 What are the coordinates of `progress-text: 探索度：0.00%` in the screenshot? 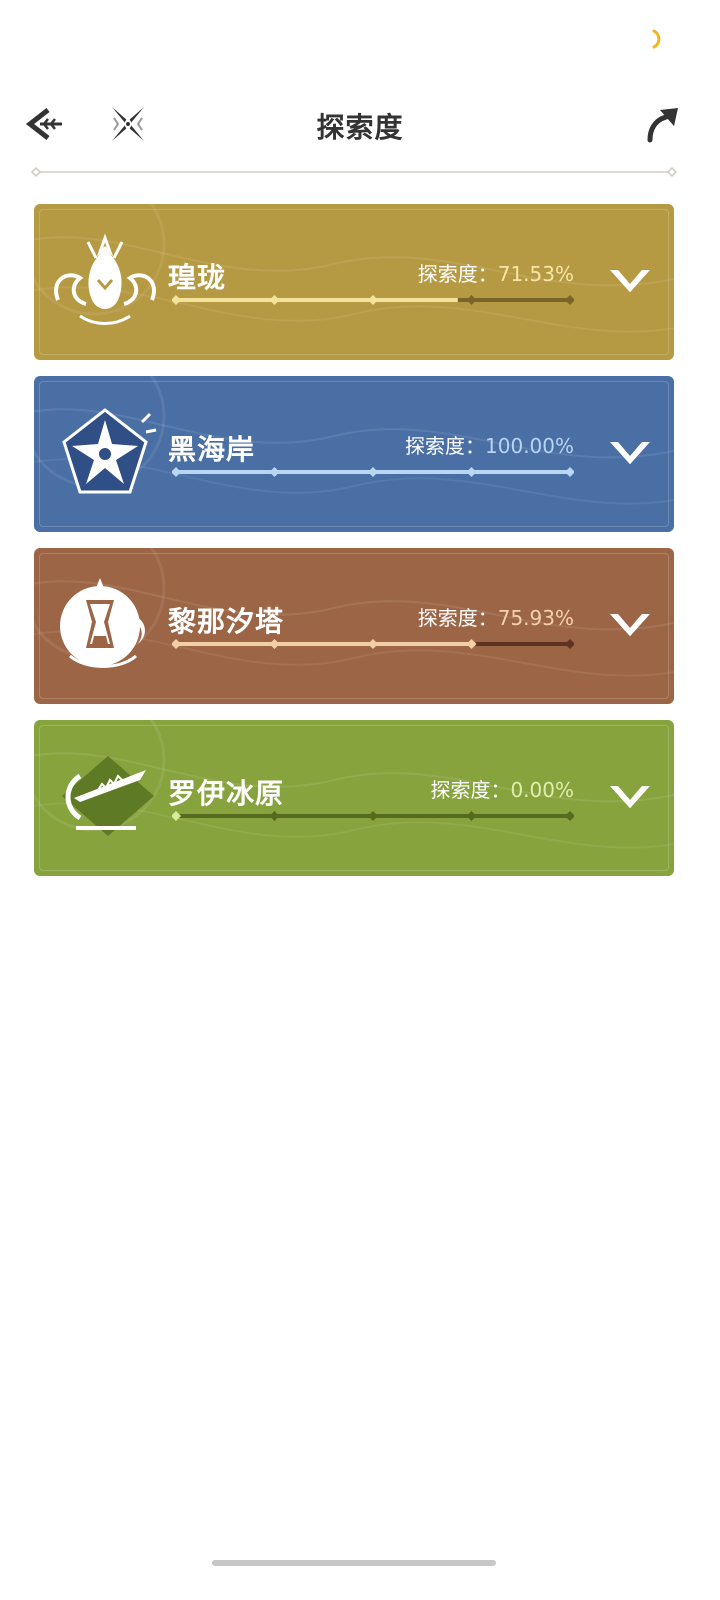 It's located at (502, 788).